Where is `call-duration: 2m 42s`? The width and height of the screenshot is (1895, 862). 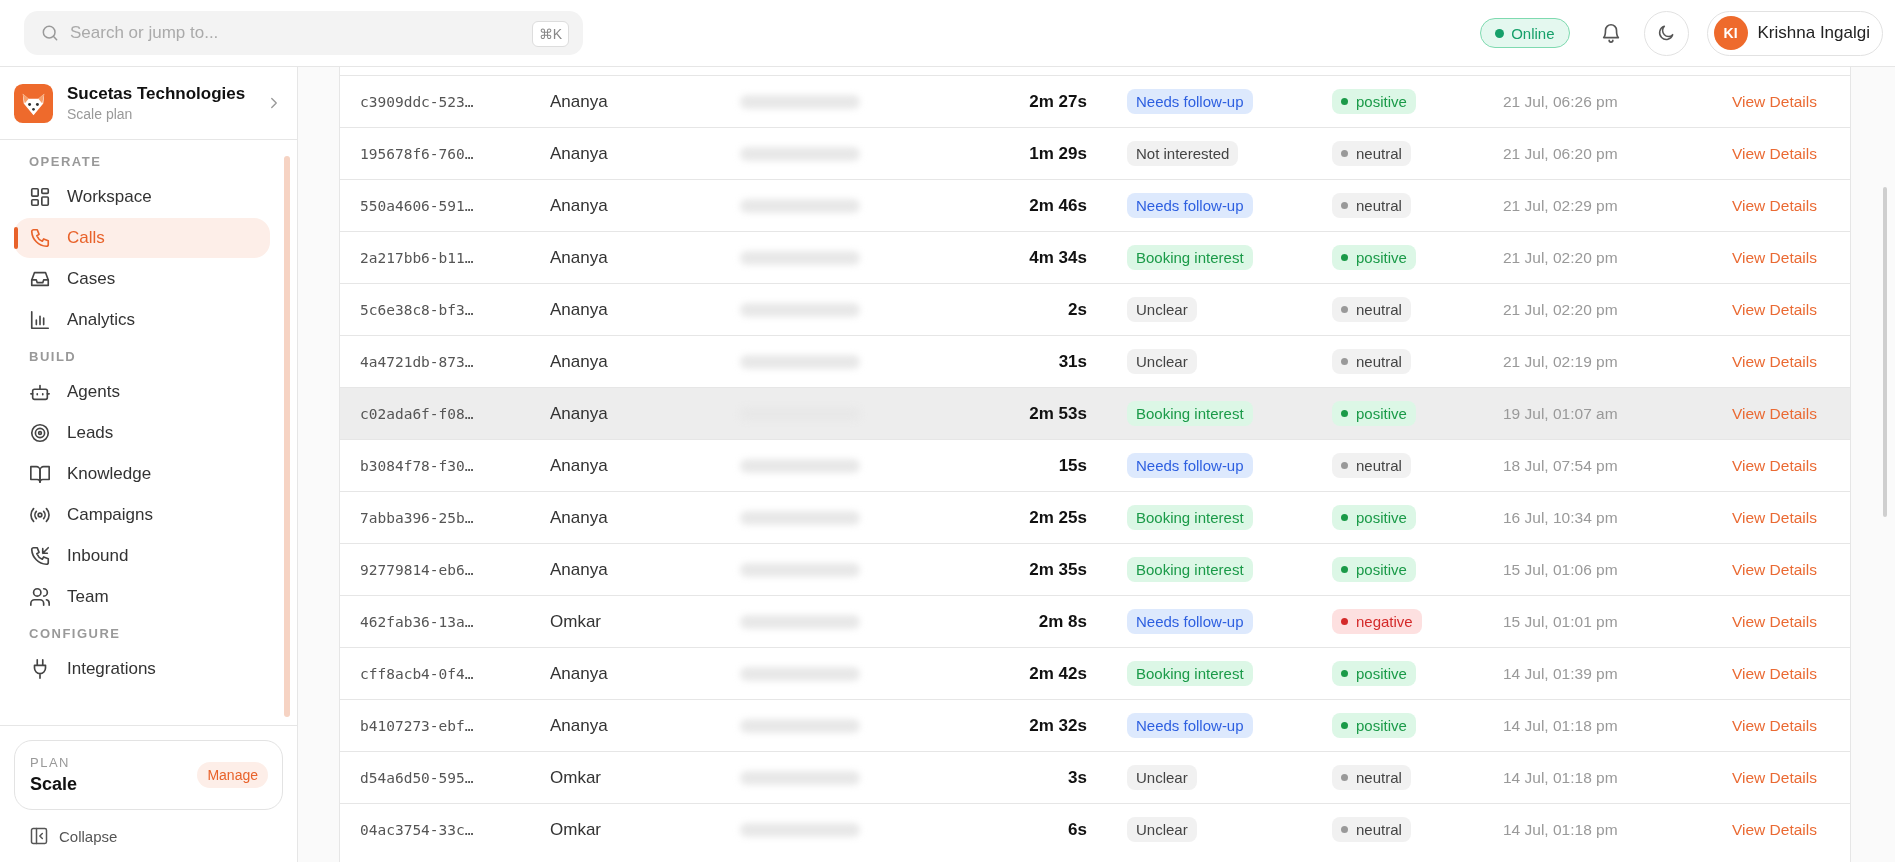
call-duration: 2m 42s is located at coordinates (1057, 673).